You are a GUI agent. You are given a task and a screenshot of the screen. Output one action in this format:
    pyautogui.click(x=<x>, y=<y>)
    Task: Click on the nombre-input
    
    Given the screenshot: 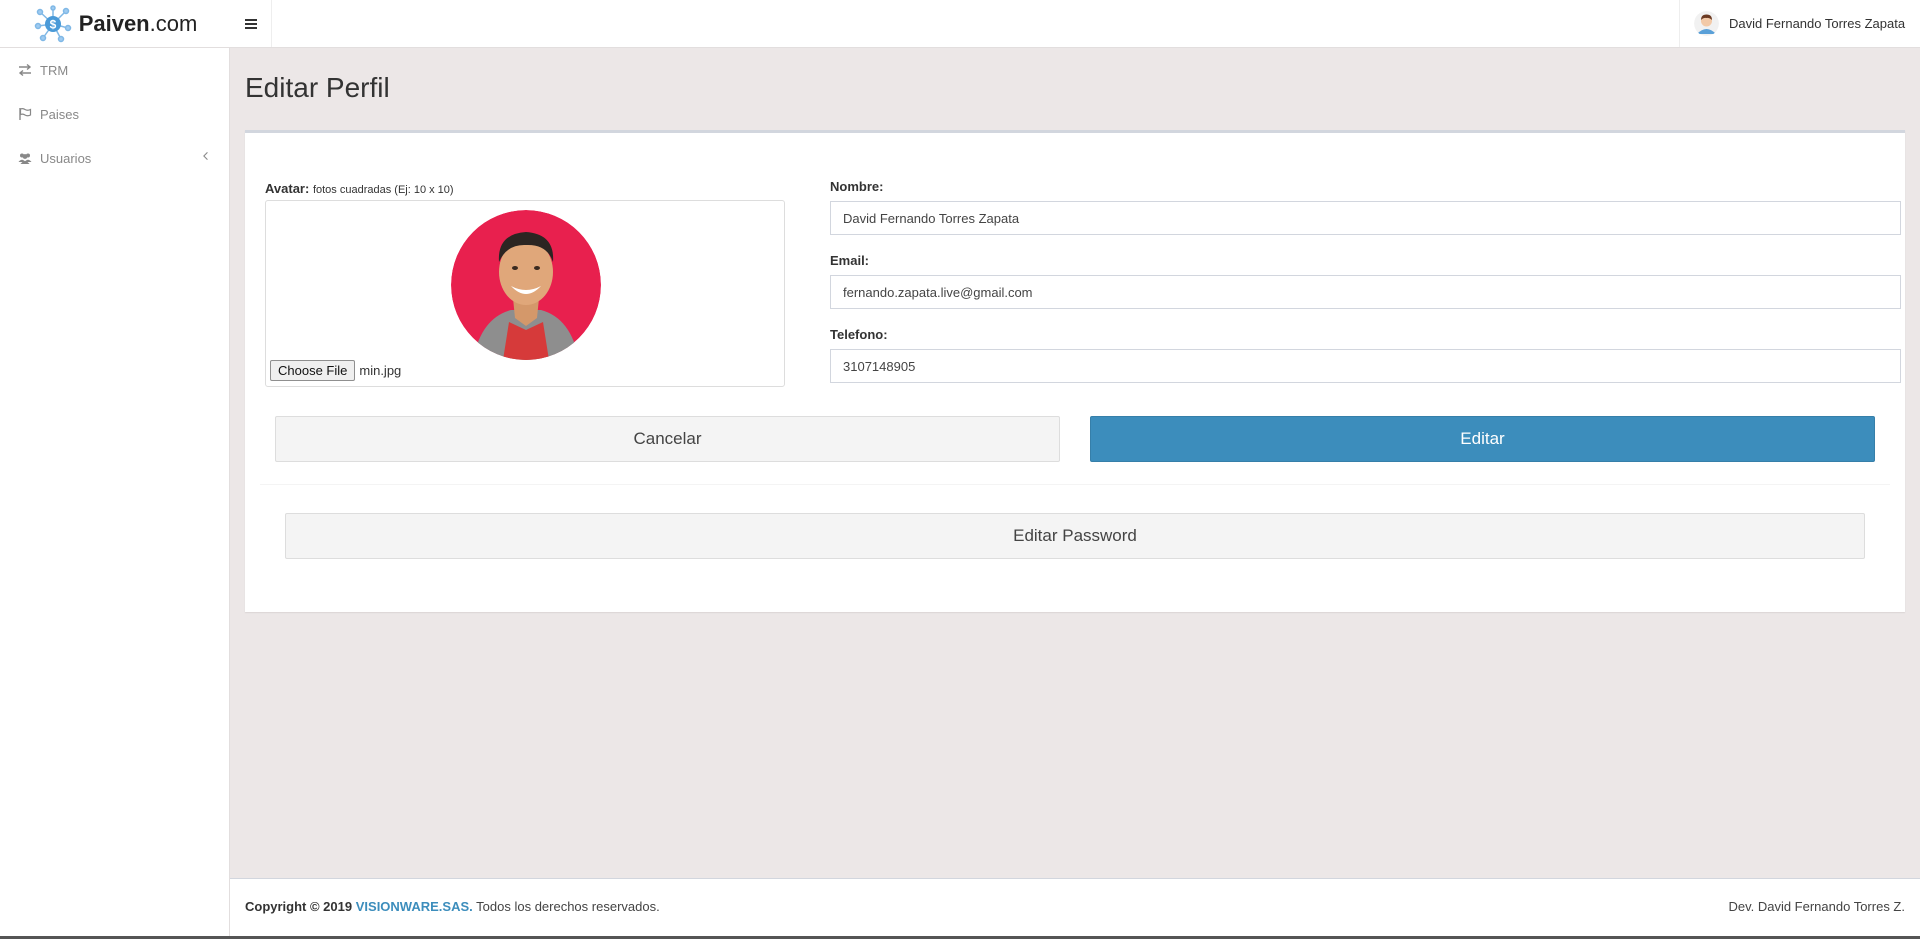 What is the action you would take?
    pyautogui.click(x=1365, y=218)
    